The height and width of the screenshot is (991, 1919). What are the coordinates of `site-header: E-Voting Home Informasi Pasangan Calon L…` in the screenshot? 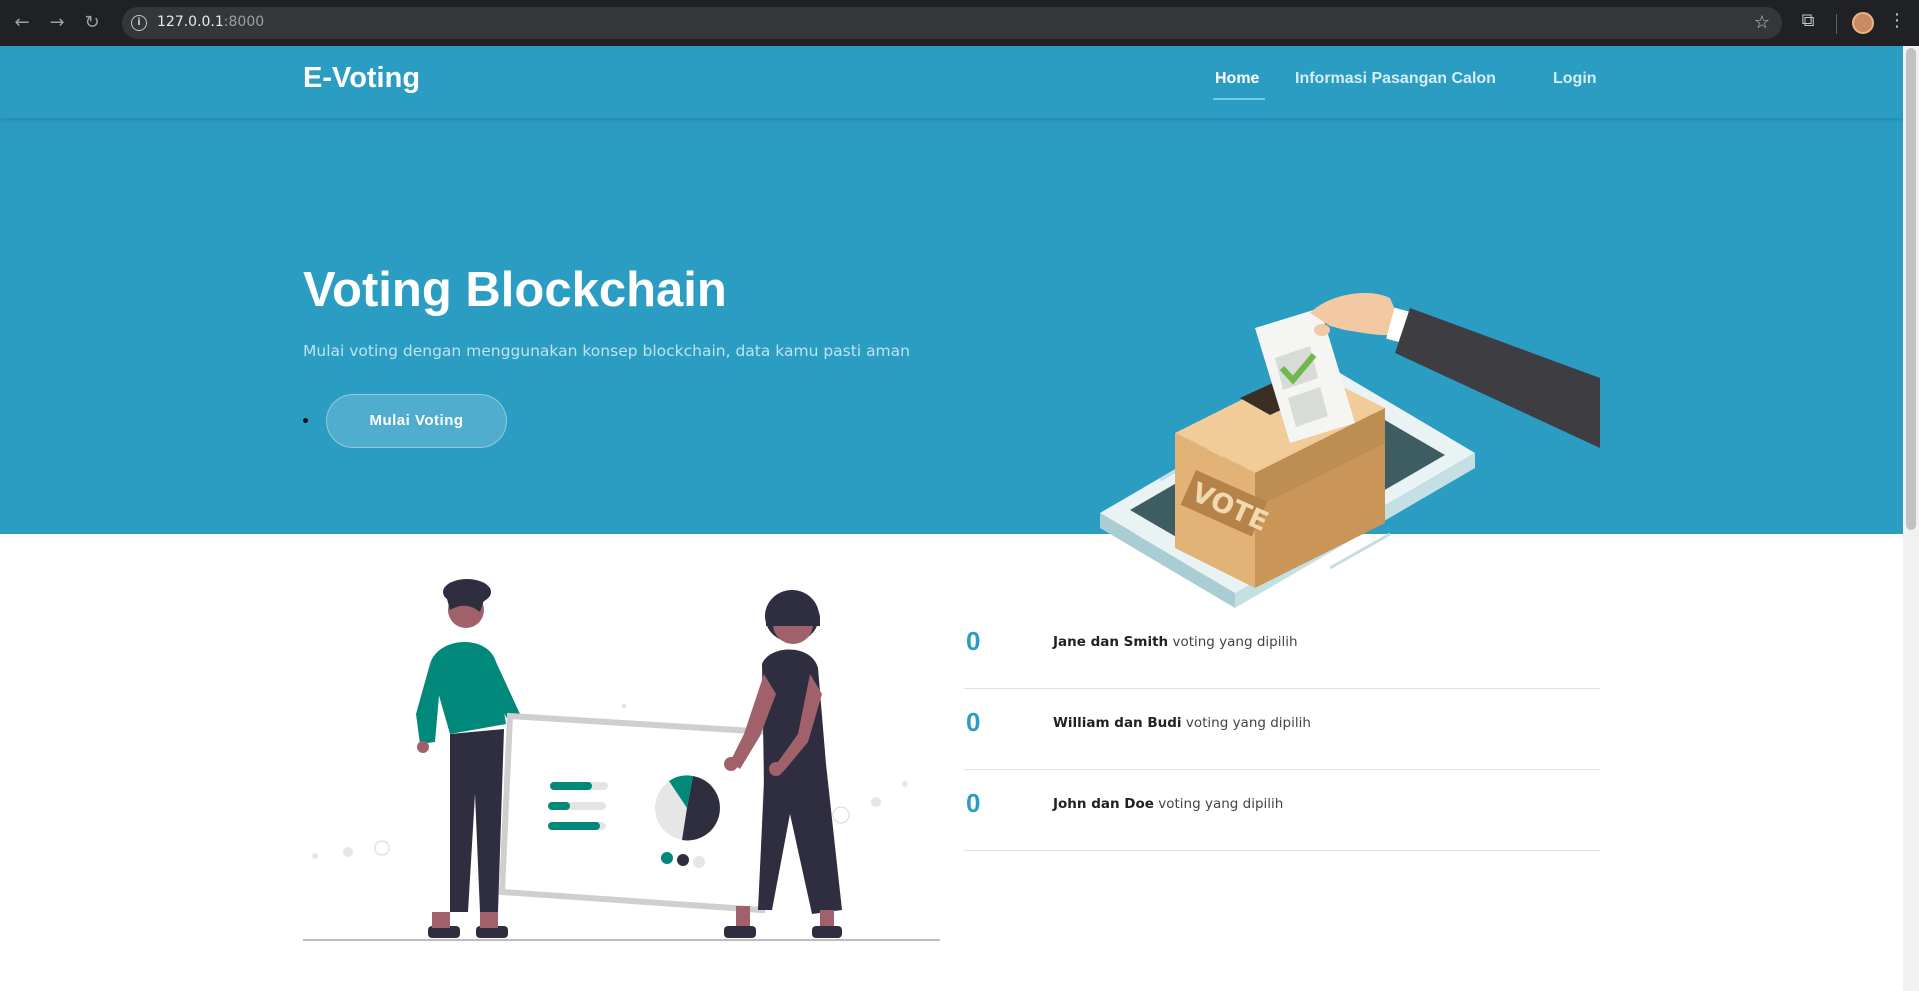 It's located at (951, 82).